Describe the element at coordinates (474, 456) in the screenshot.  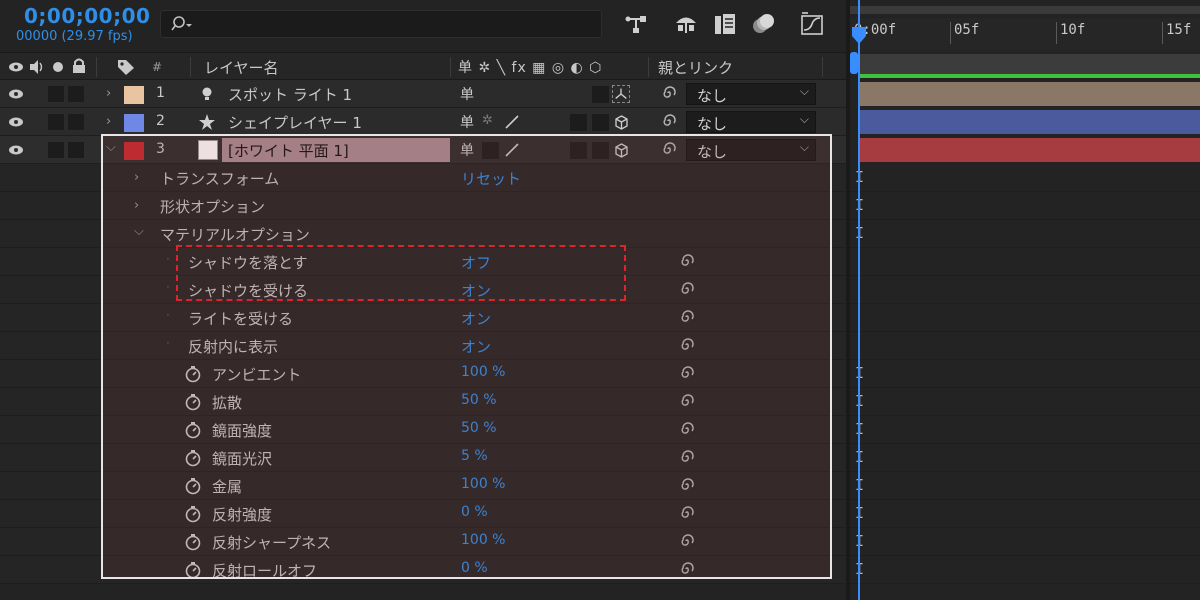
I see `property-value: 5 %` at that location.